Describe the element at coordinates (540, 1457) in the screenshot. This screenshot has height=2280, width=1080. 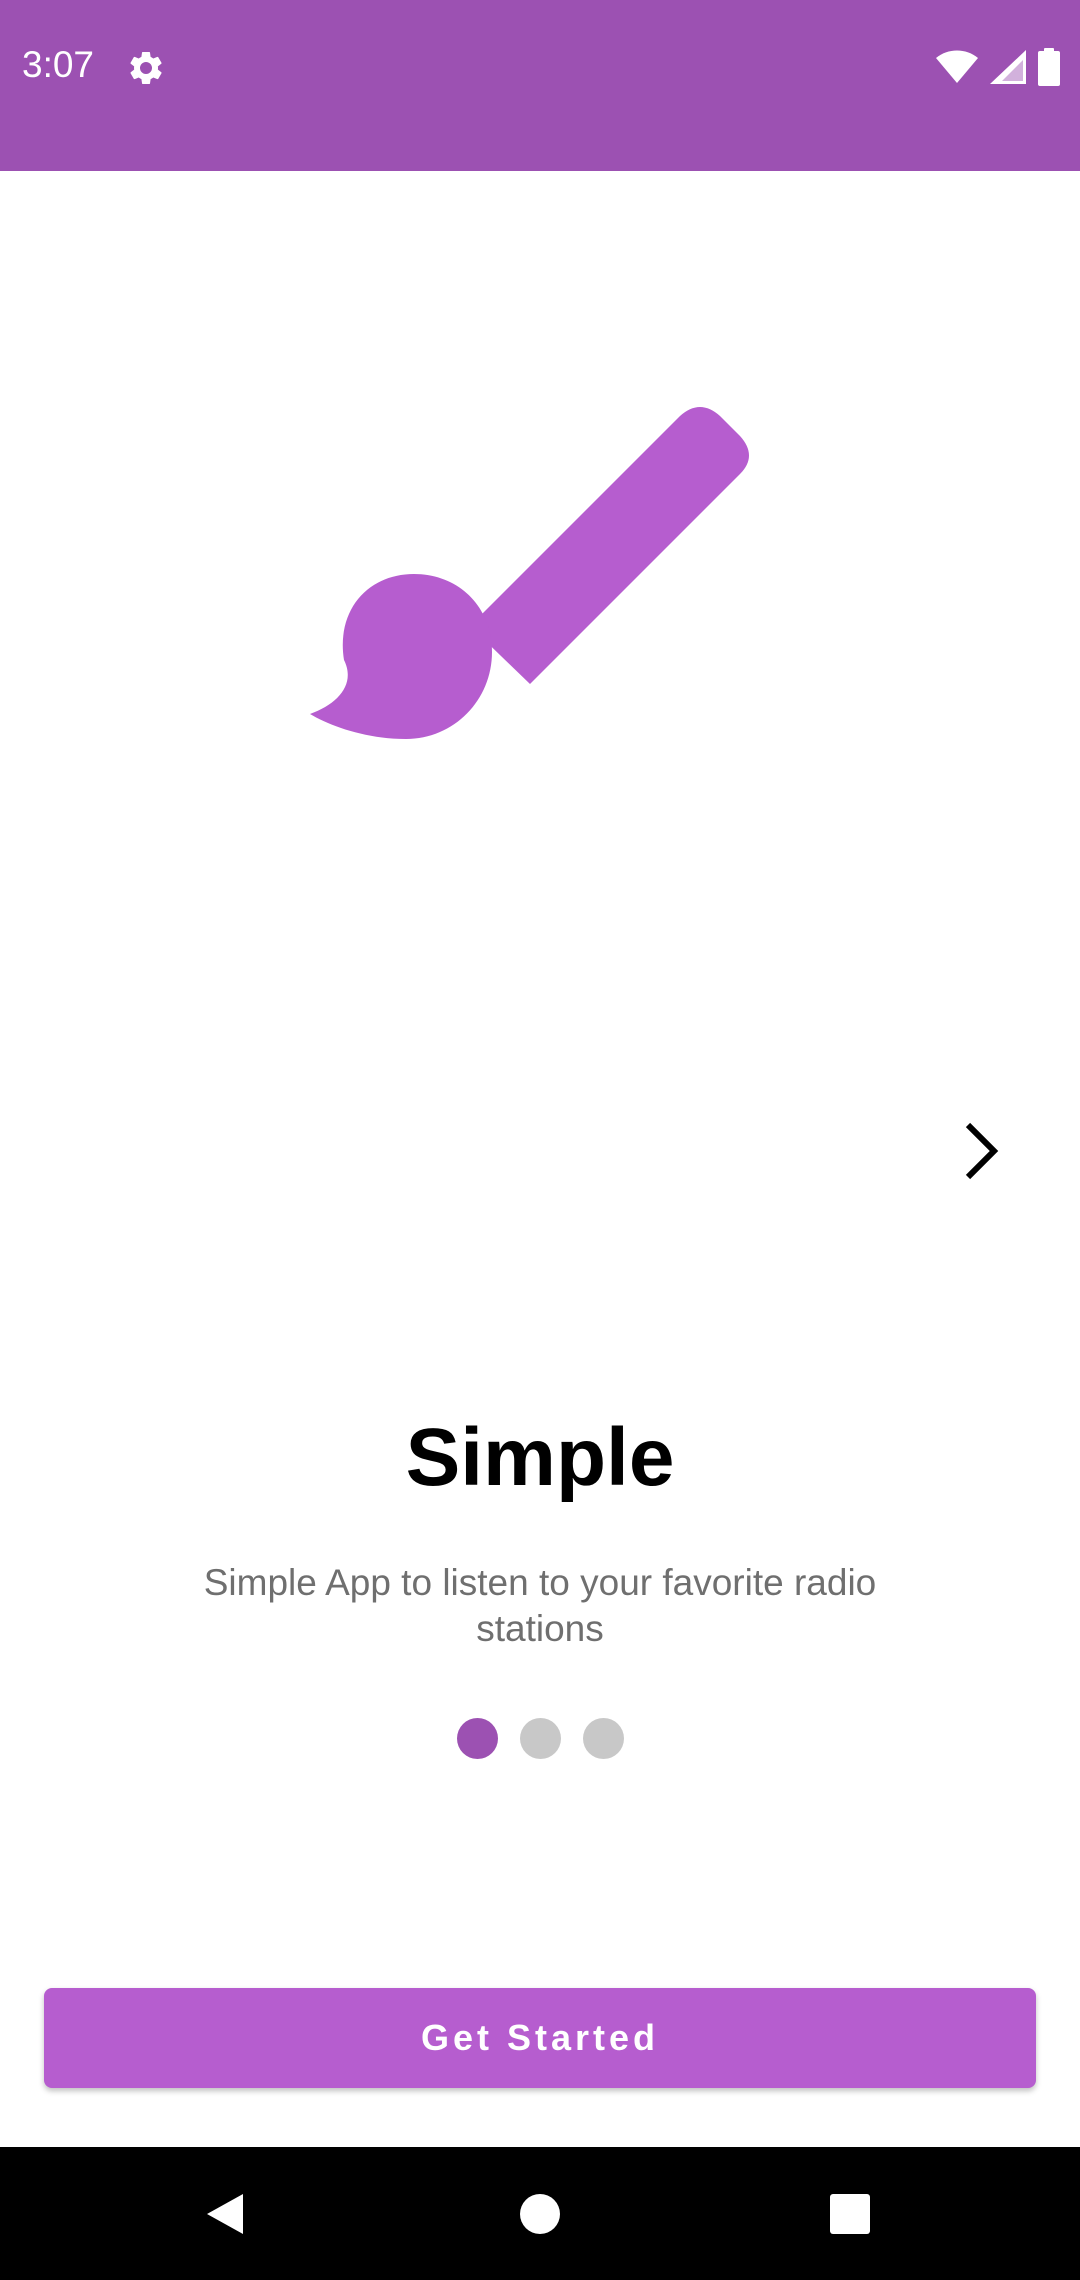
I see `slide-title: Simple` at that location.